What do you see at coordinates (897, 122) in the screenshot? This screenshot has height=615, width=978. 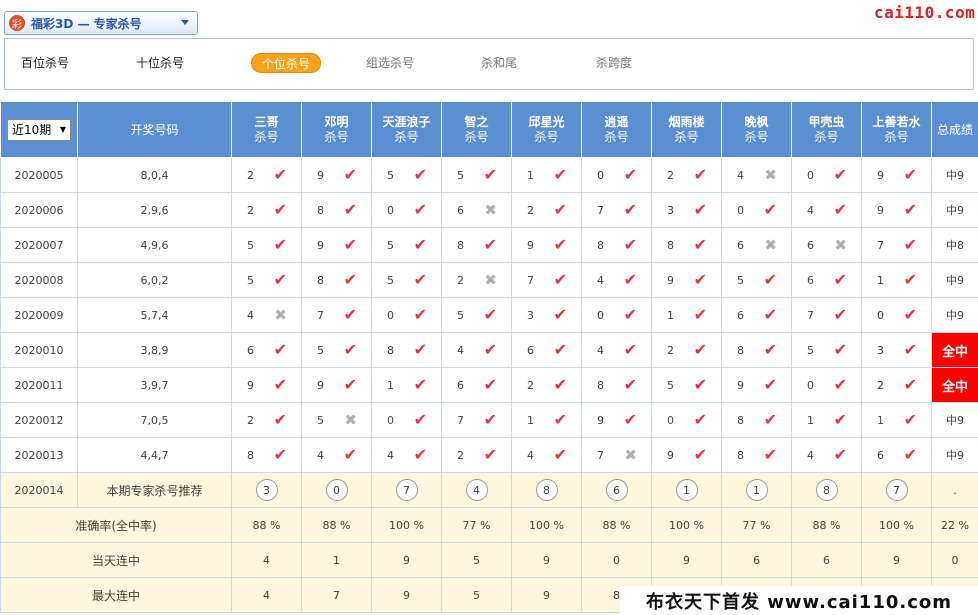 I see `expert-name: 上善若水` at bounding box center [897, 122].